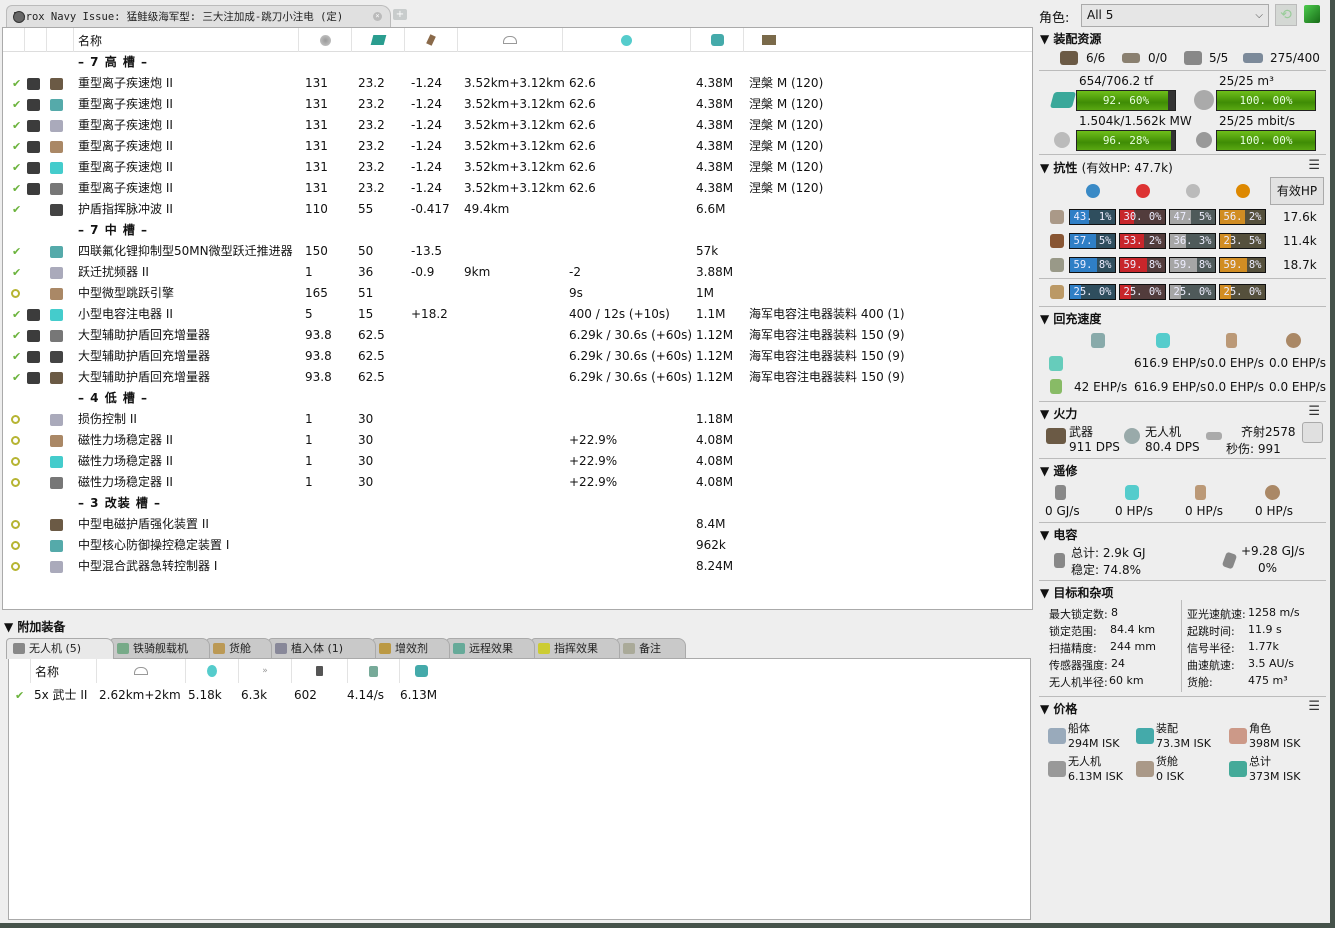 Image resolution: width=1335 pixels, height=928 pixels. Describe the element at coordinates (1312, 432) in the screenshot. I see `damage-pattern-button` at that location.